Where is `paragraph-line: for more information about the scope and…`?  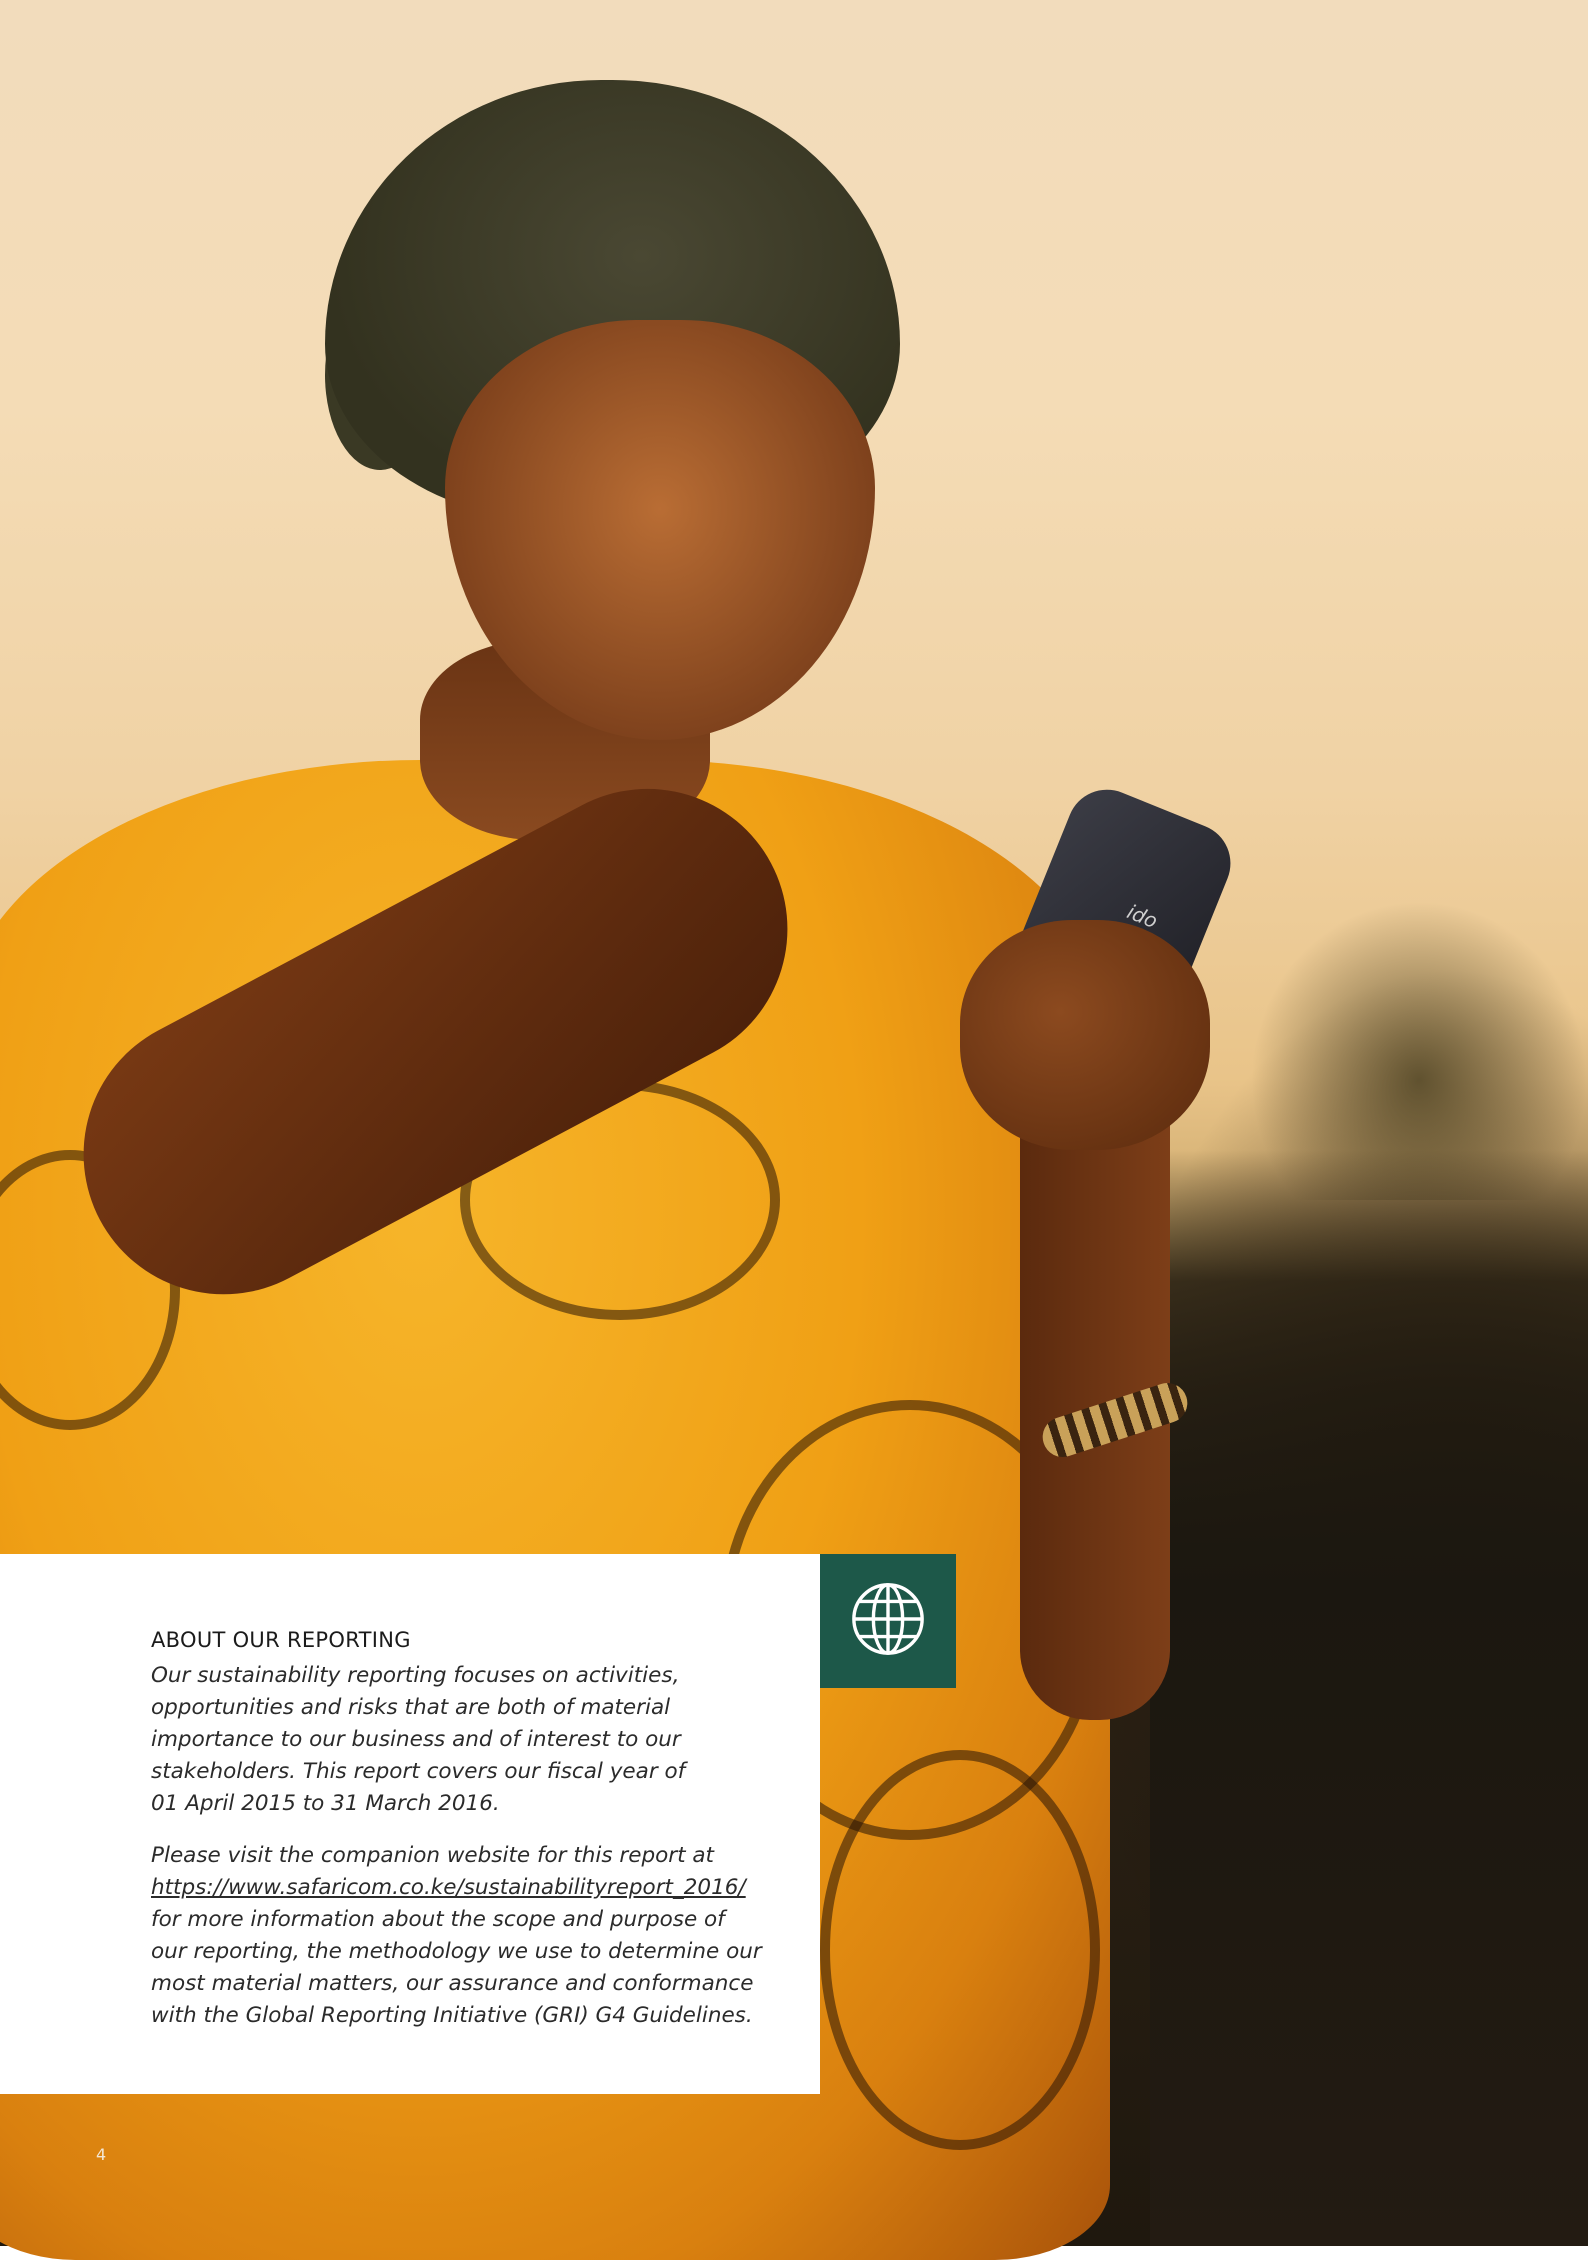
paragraph-line: for more information about the scope and… is located at coordinates (438, 1919).